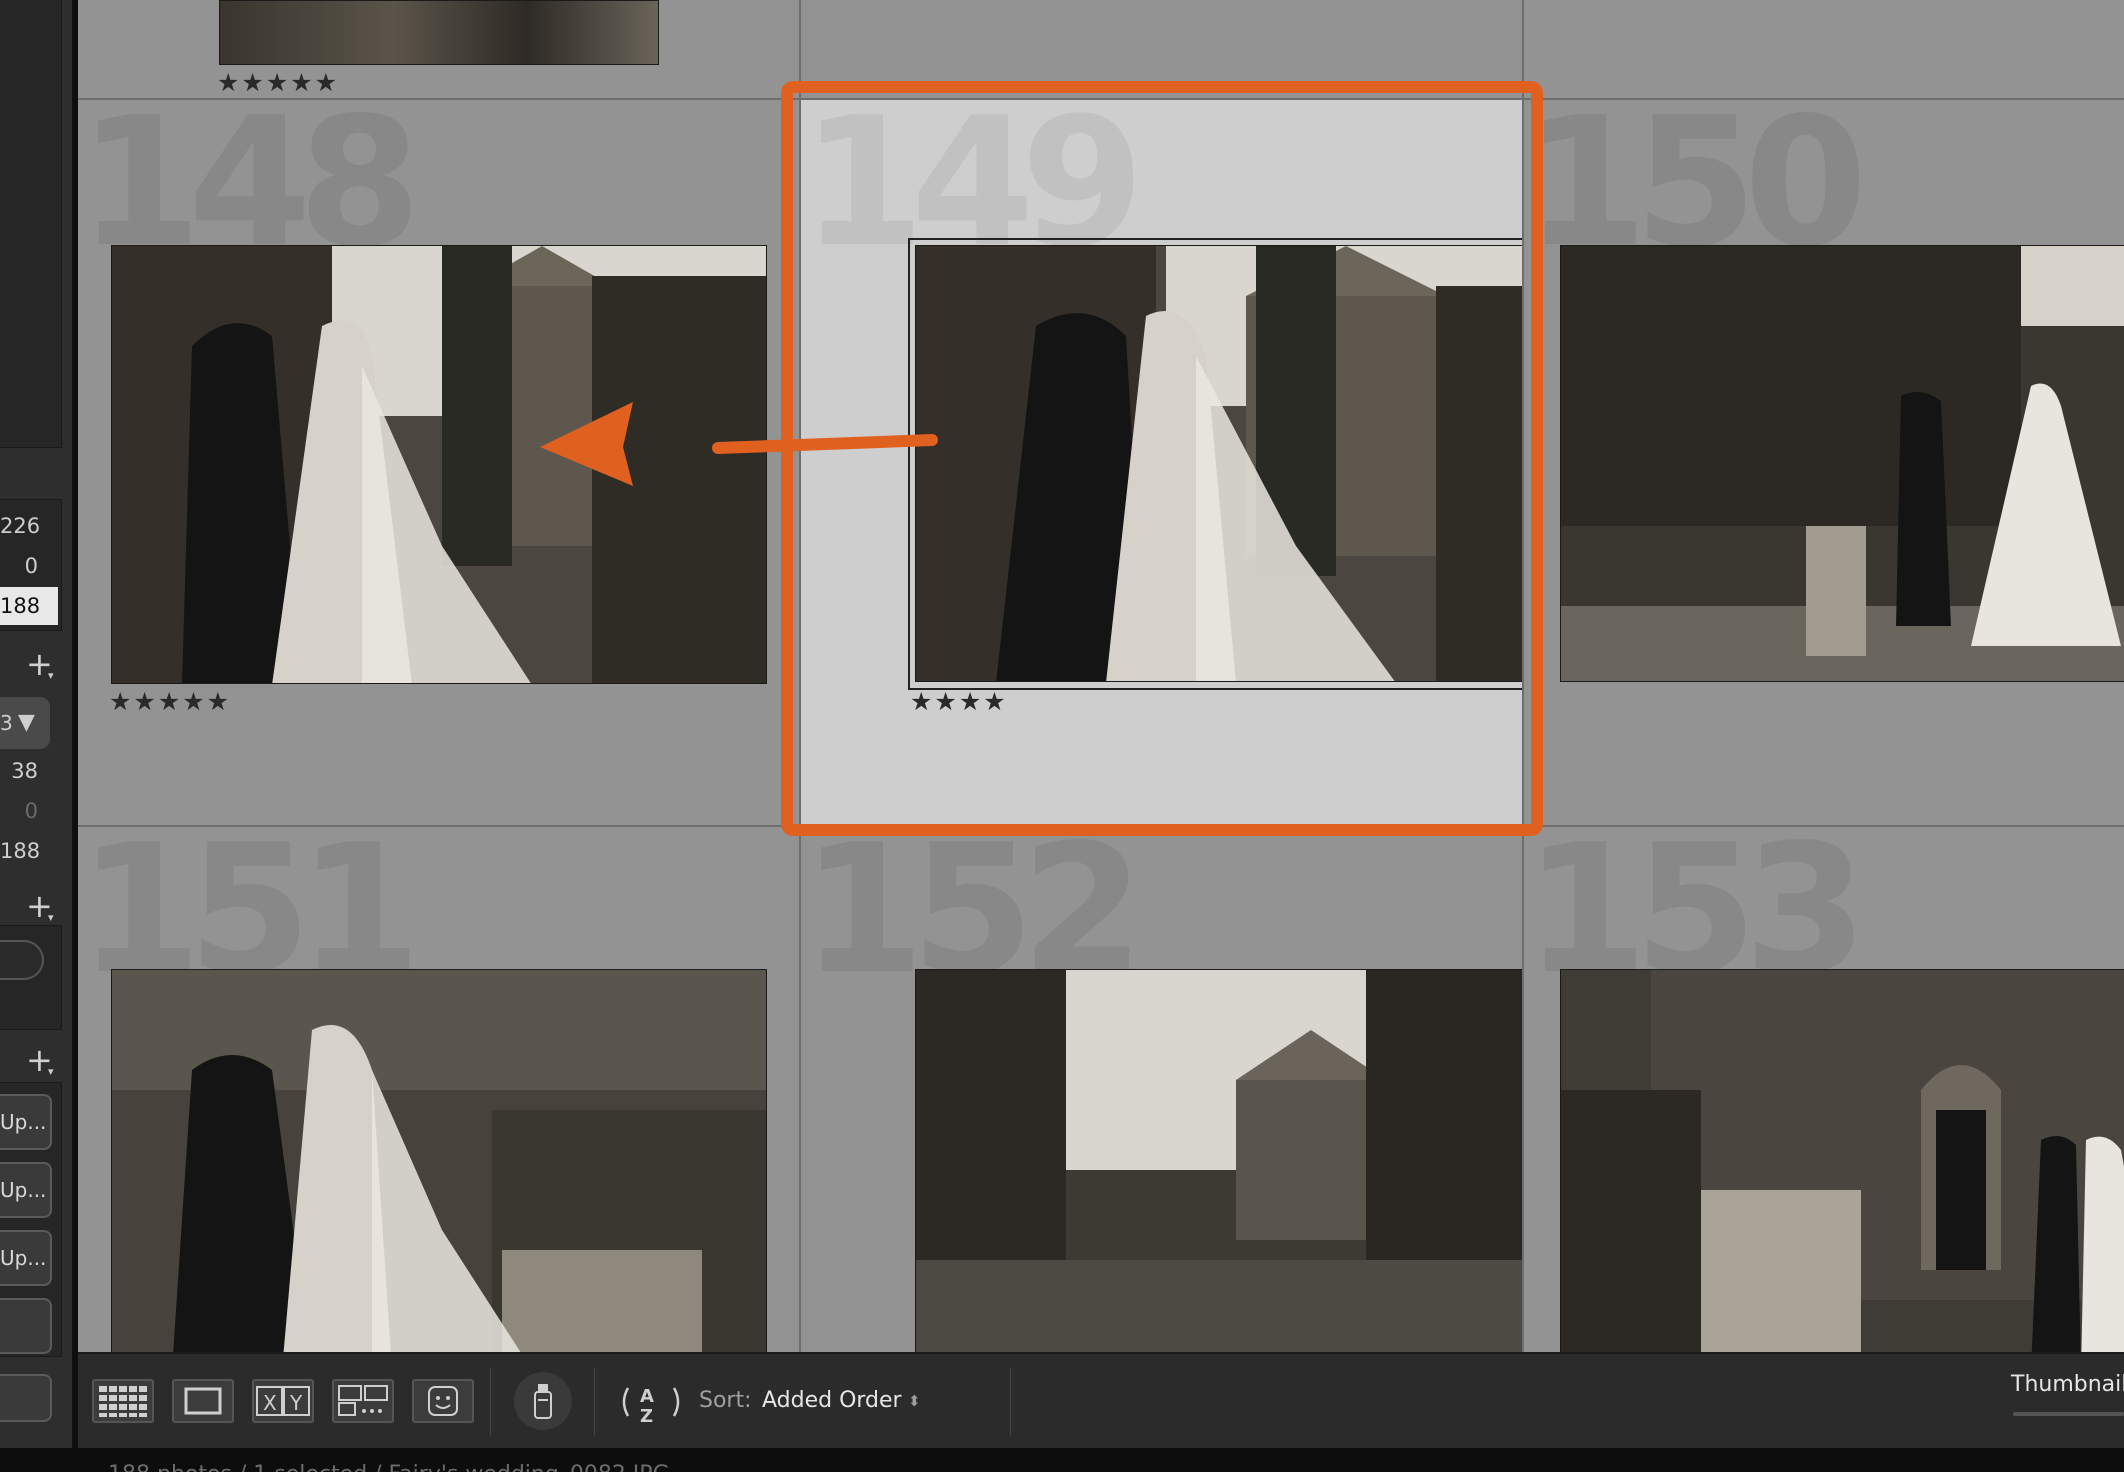 Image resolution: width=2124 pixels, height=1472 pixels. I want to click on count-value: 38, so click(24, 771).